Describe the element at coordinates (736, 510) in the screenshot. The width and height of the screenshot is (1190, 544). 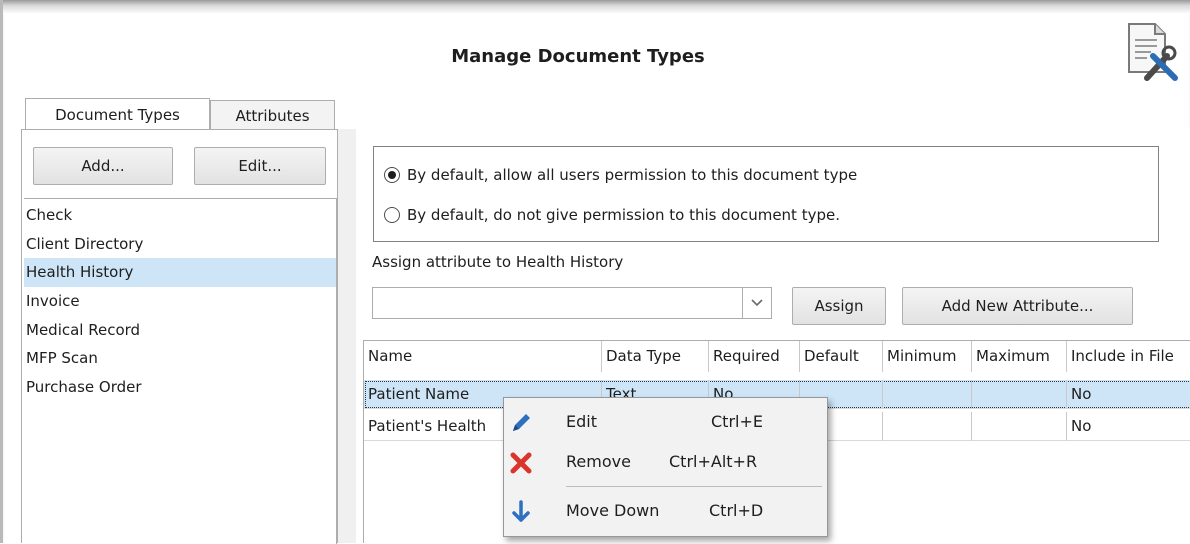
I see `context-menu-shortcut: Ctrl+D` at that location.